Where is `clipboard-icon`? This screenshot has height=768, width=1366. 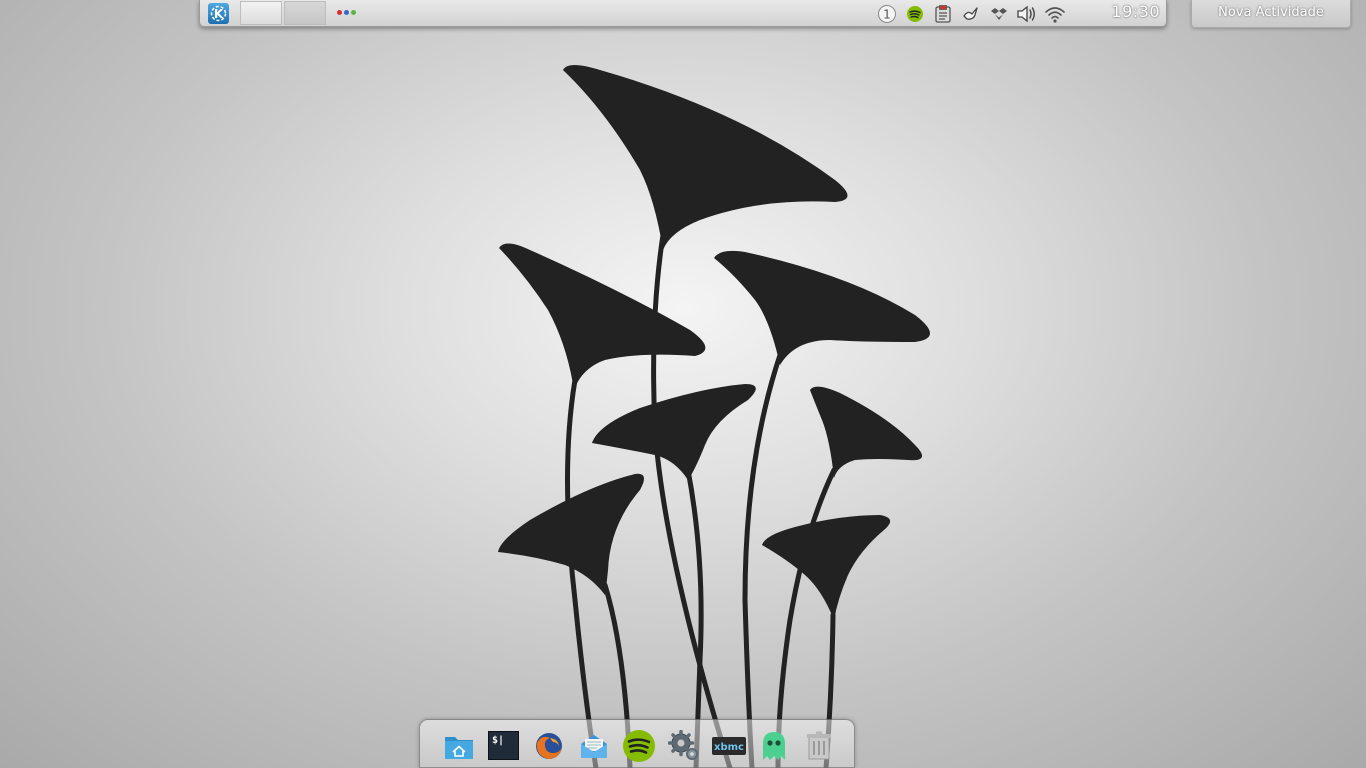
clipboard-icon is located at coordinates (943, 14).